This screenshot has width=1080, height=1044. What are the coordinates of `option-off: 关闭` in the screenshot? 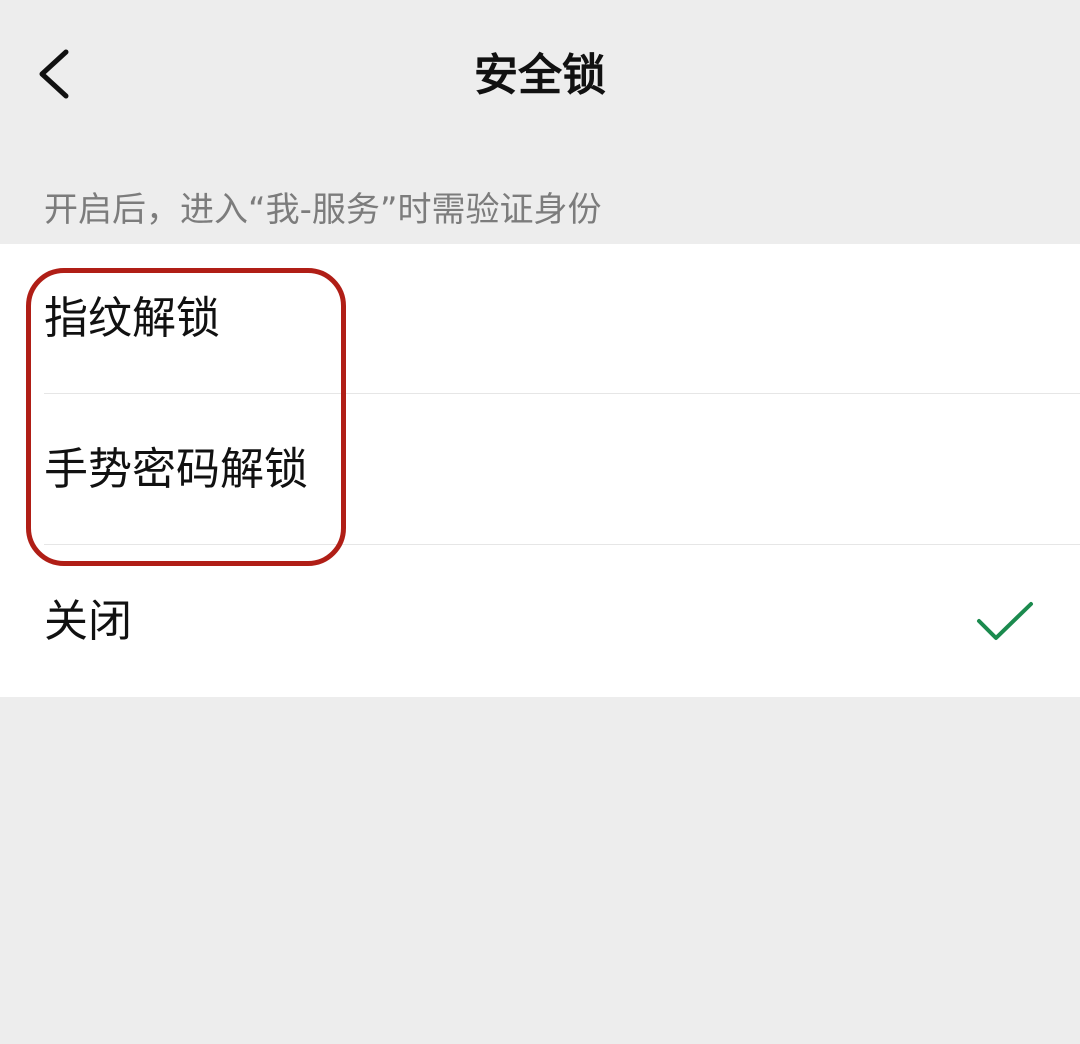 It's located at (540, 621).